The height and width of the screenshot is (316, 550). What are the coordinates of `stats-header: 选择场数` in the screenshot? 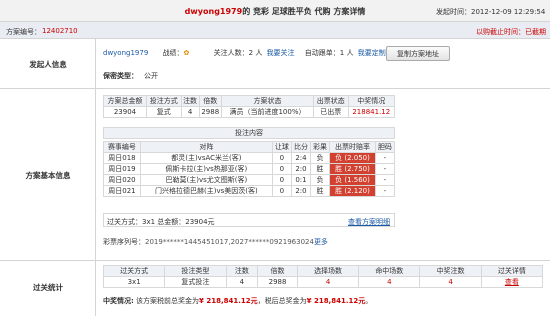 It's located at (328, 271).